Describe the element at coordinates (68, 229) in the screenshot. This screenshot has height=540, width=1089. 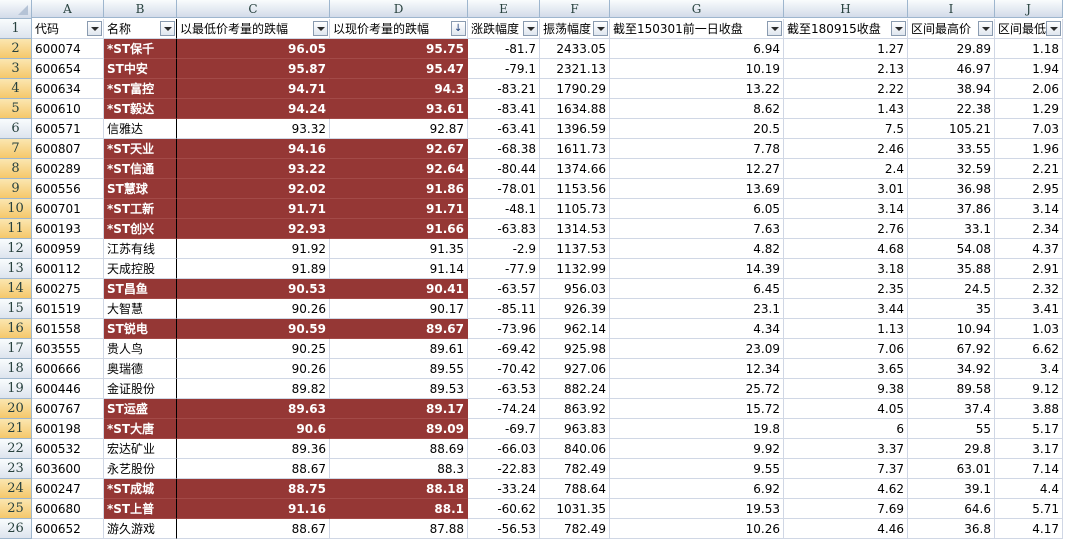
I see `cell-code: 600193` at that location.